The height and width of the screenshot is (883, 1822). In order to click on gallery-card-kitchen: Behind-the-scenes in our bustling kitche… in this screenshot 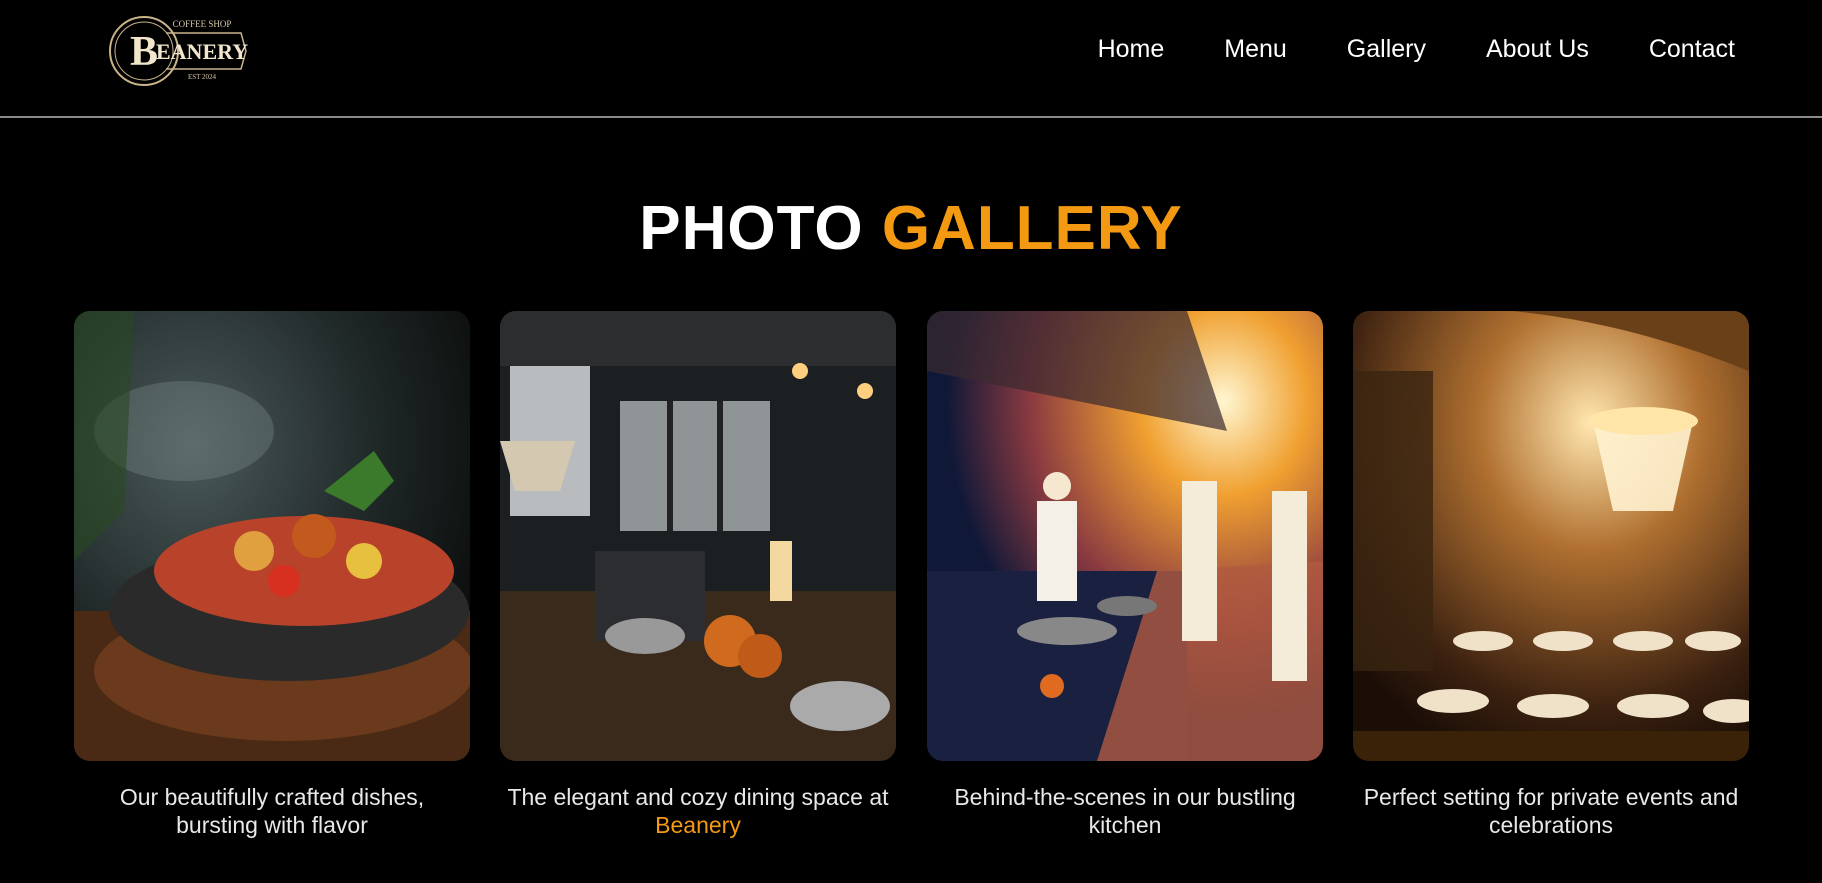, I will do `click(1125, 575)`.